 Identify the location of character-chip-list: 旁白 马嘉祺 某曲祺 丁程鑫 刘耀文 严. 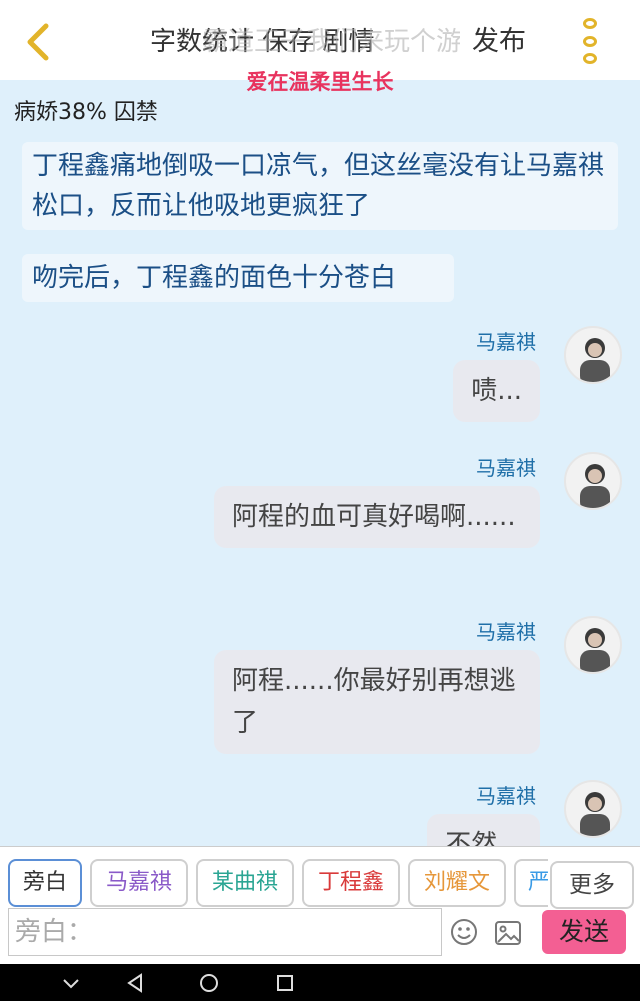
(274, 884).